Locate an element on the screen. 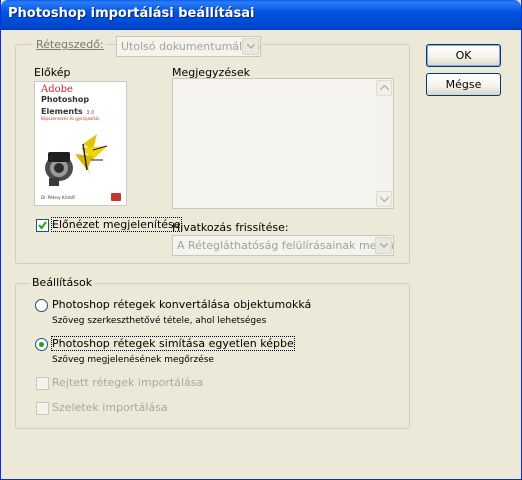 Image resolution: width=522 pixels, height=480 pixels. import-slices-label: Szeletek importálása is located at coordinates (110, 407).